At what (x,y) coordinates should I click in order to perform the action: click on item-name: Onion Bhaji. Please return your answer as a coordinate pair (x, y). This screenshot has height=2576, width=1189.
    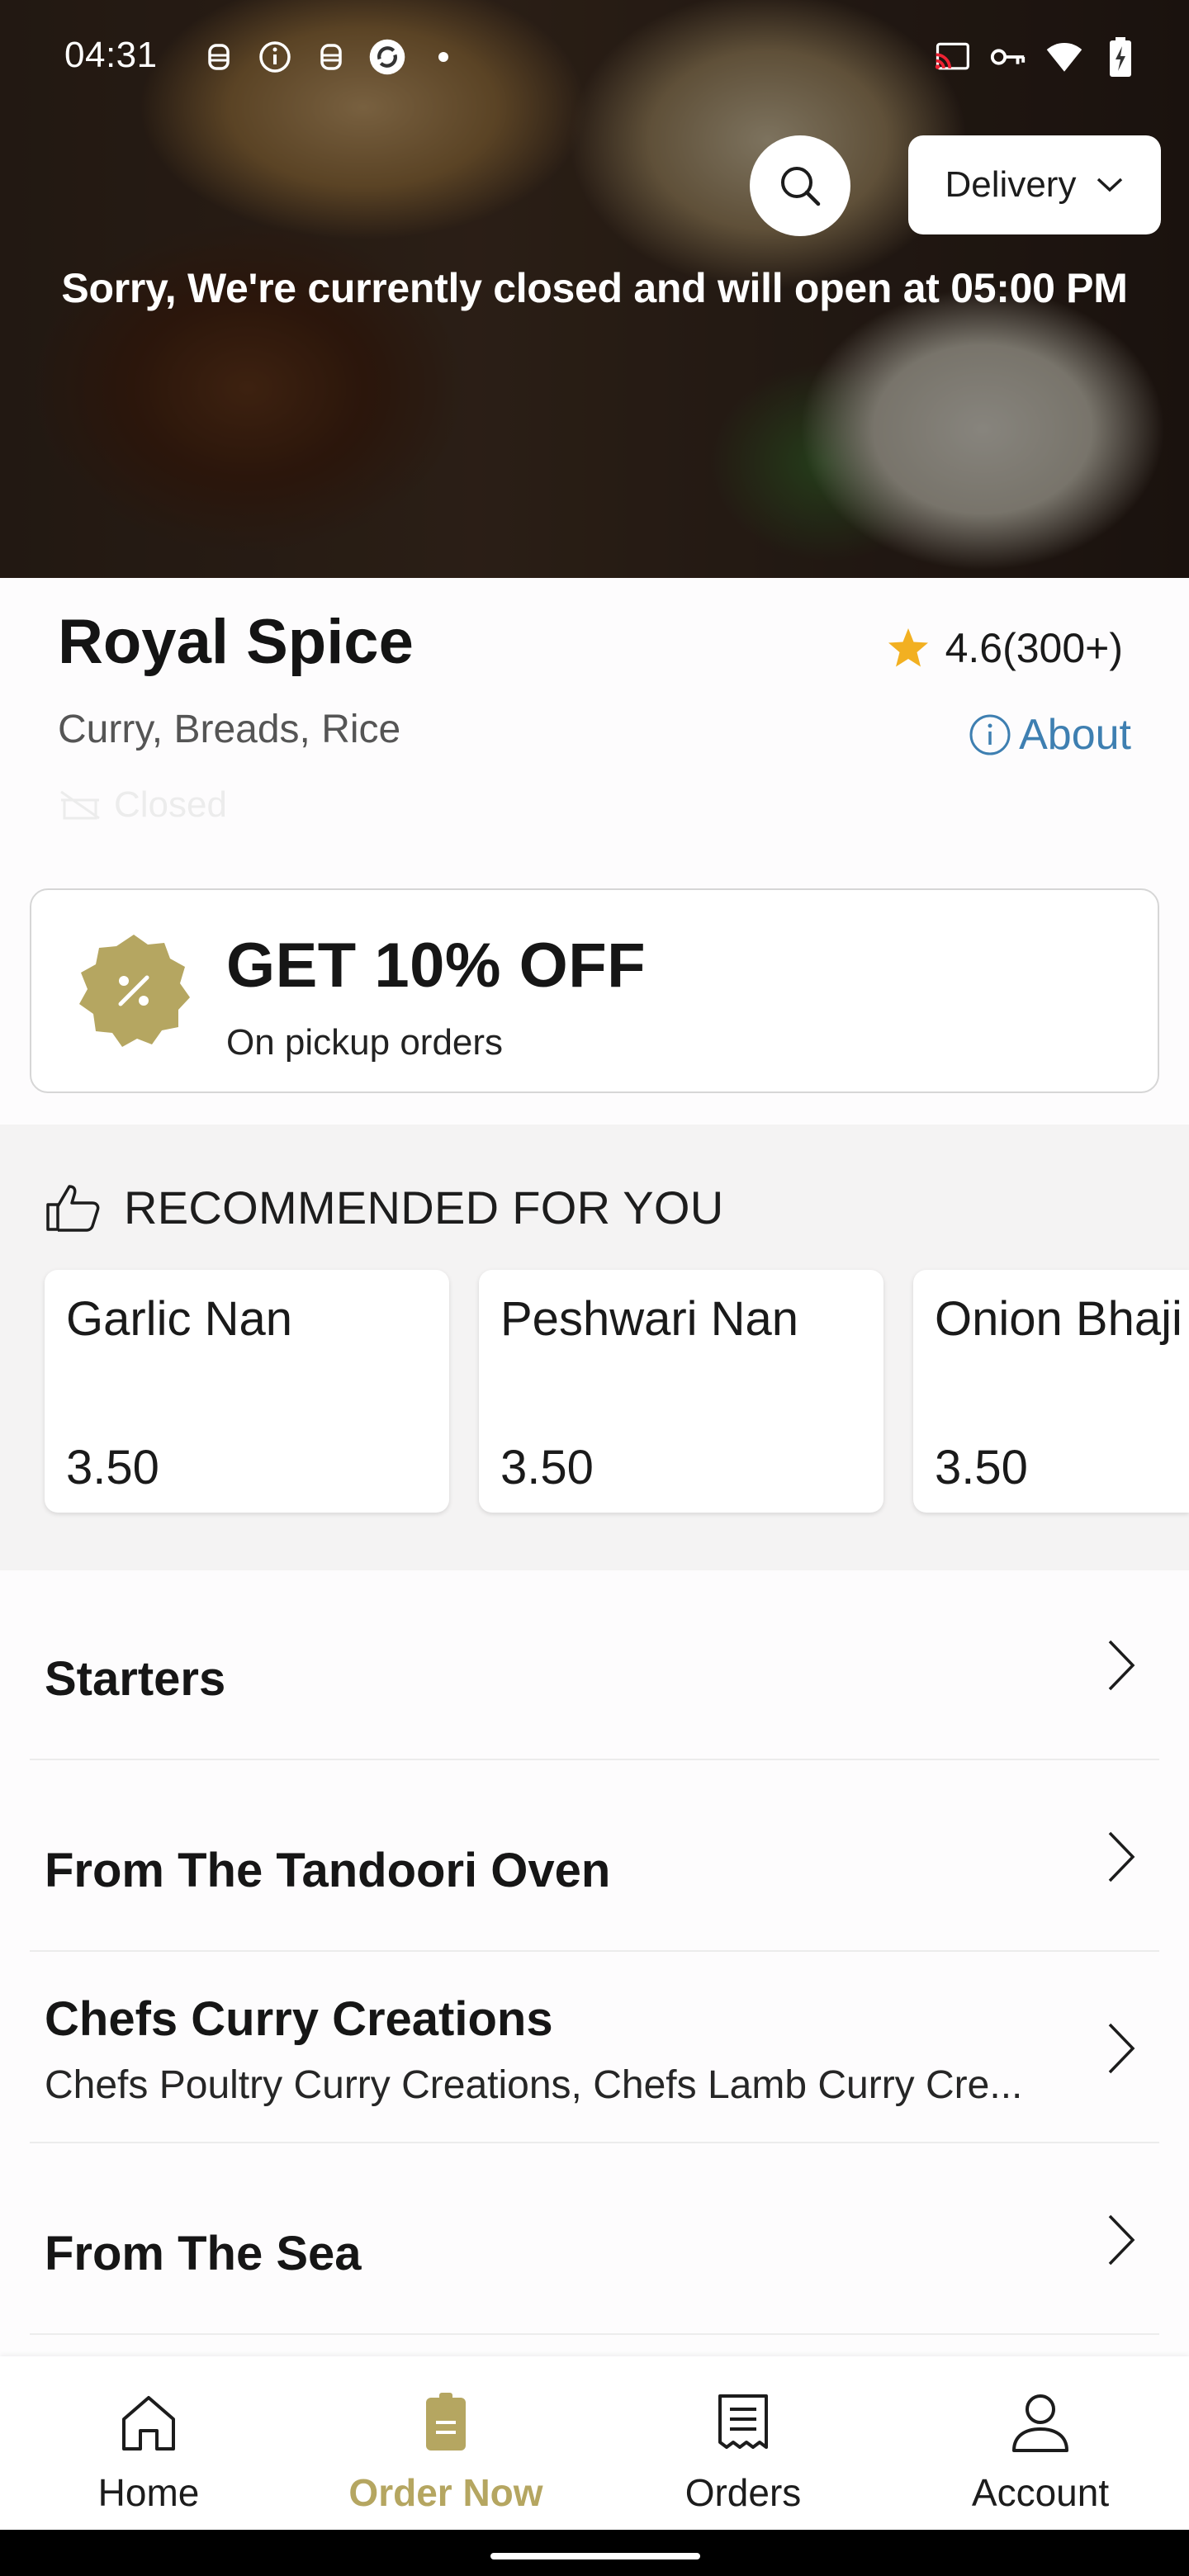
    Looking at the image, I should click on (1058, 1319).